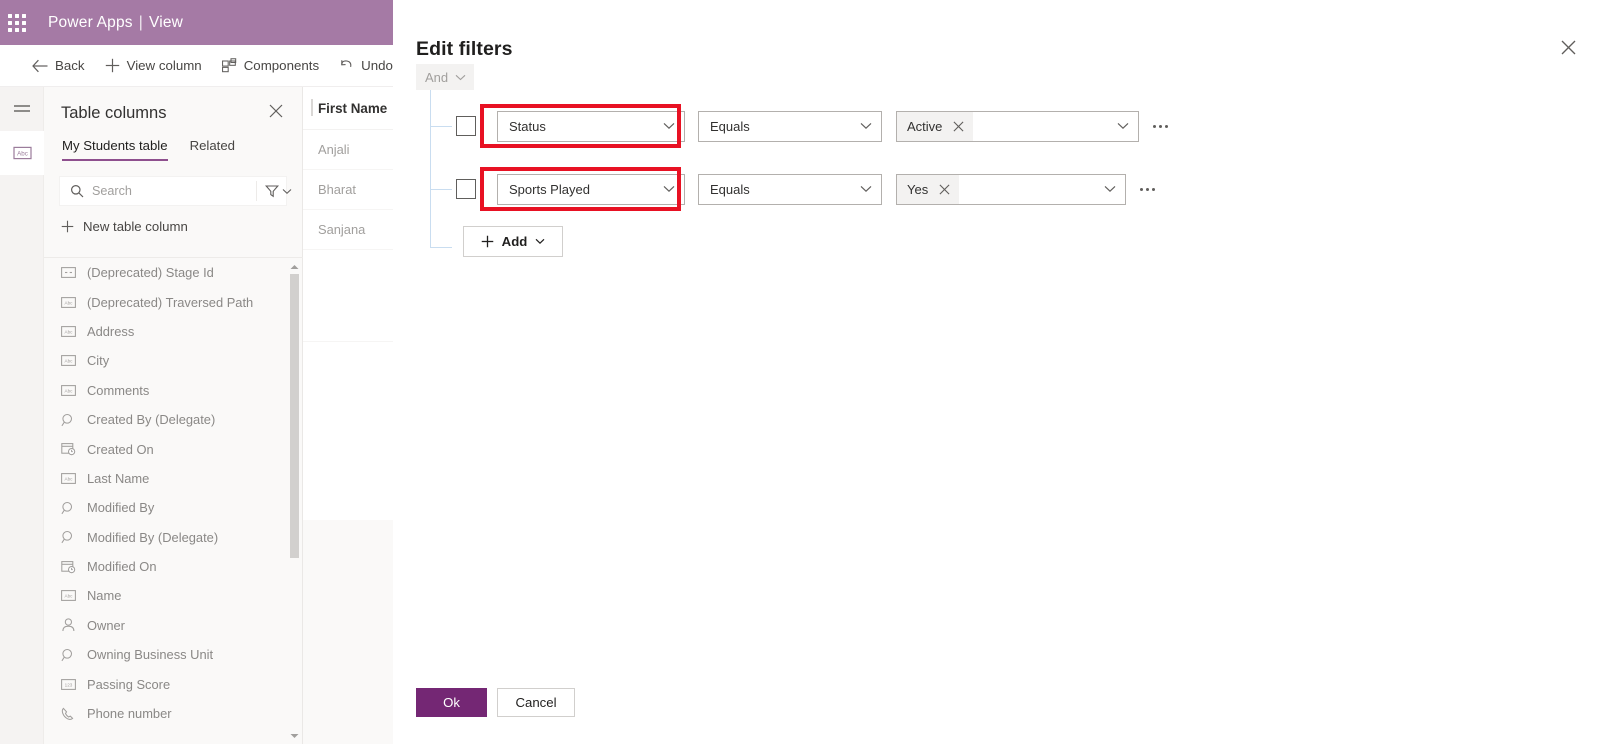 This screenshot has height=744, width=1600. I want to click on ok-button: Ok, so click(451, 702).